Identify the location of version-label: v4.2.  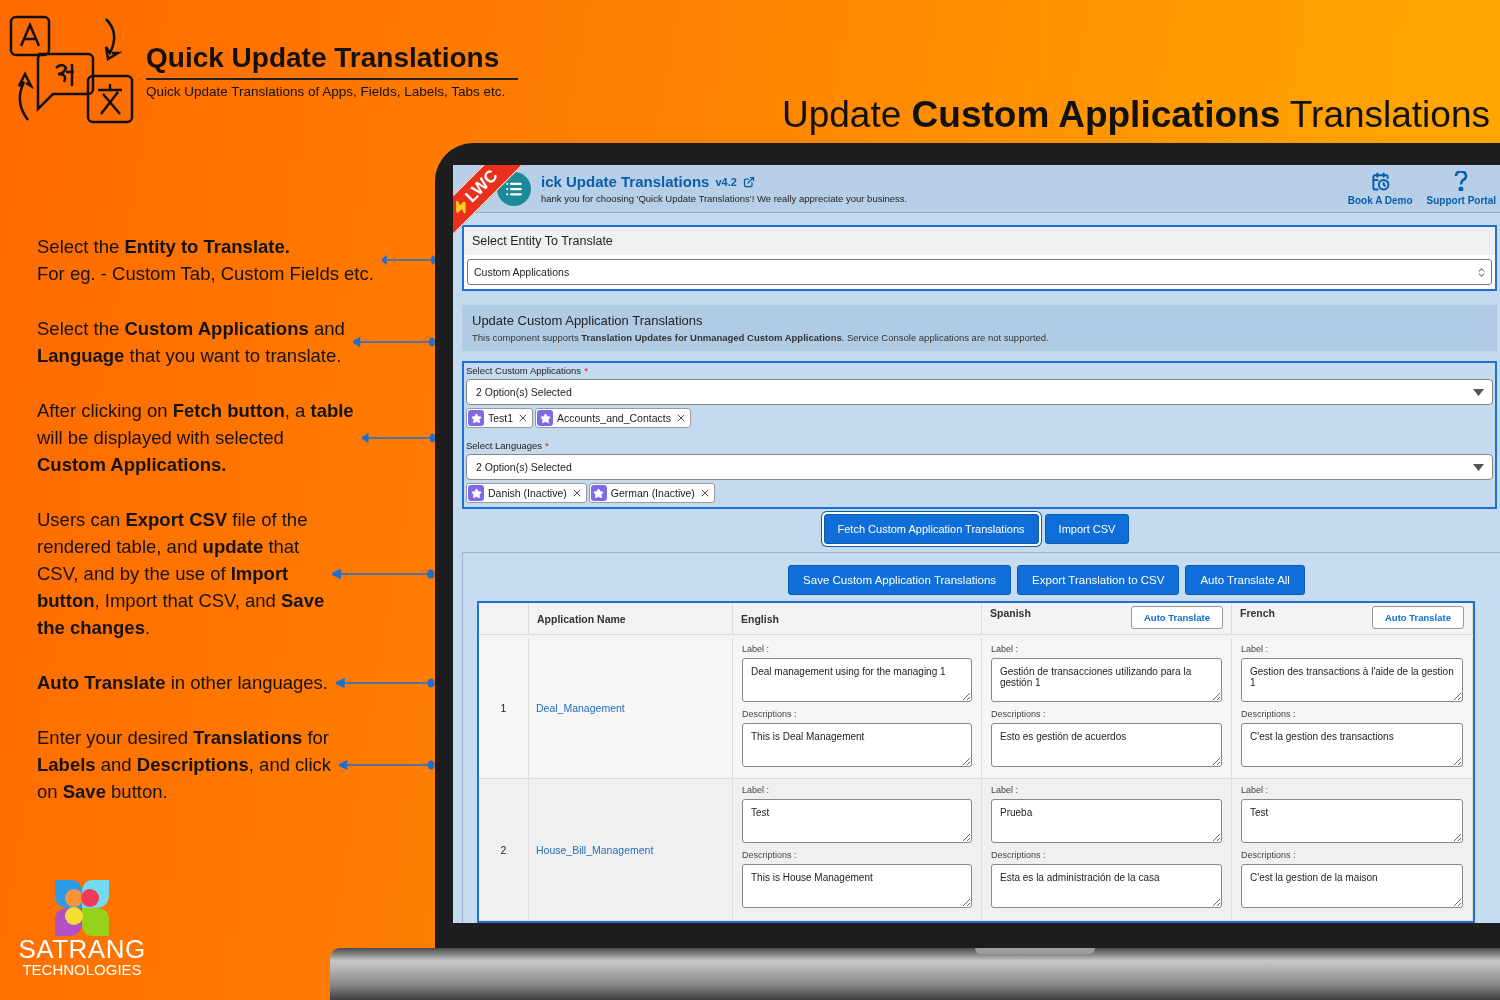
(726, 181).